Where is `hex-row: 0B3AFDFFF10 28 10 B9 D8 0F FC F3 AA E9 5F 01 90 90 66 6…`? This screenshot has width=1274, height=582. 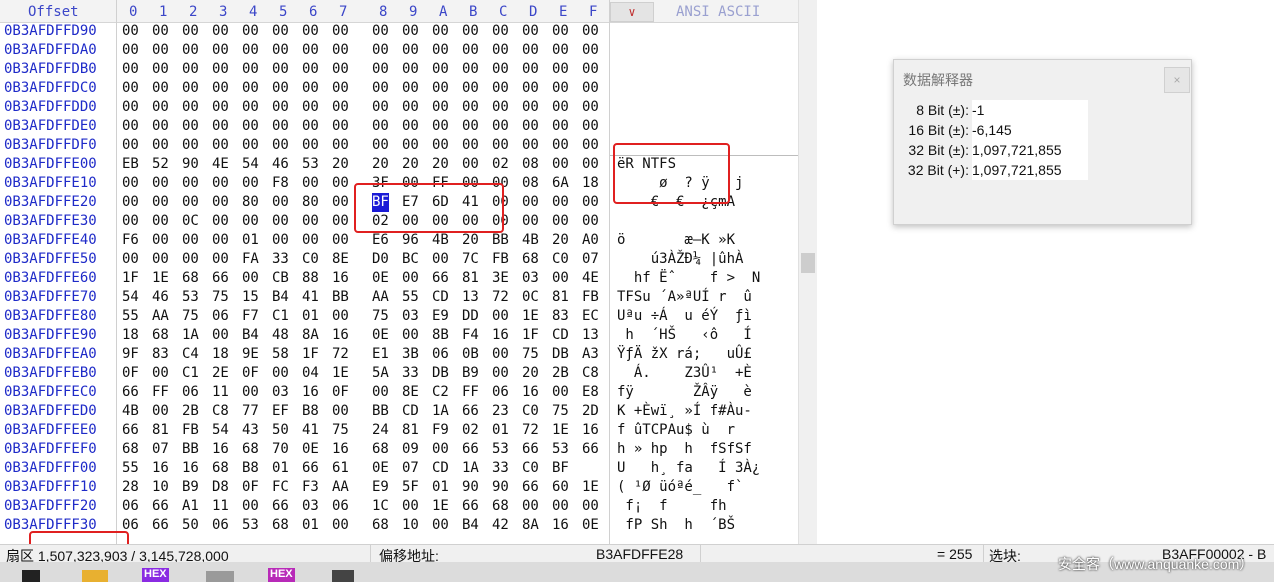 hex-row: 0B3AFDFFF10 28 10 B9 D8 0F FC F3 AA E9 5F 01 90 90 66 6… is located at coordinates (399, 487).